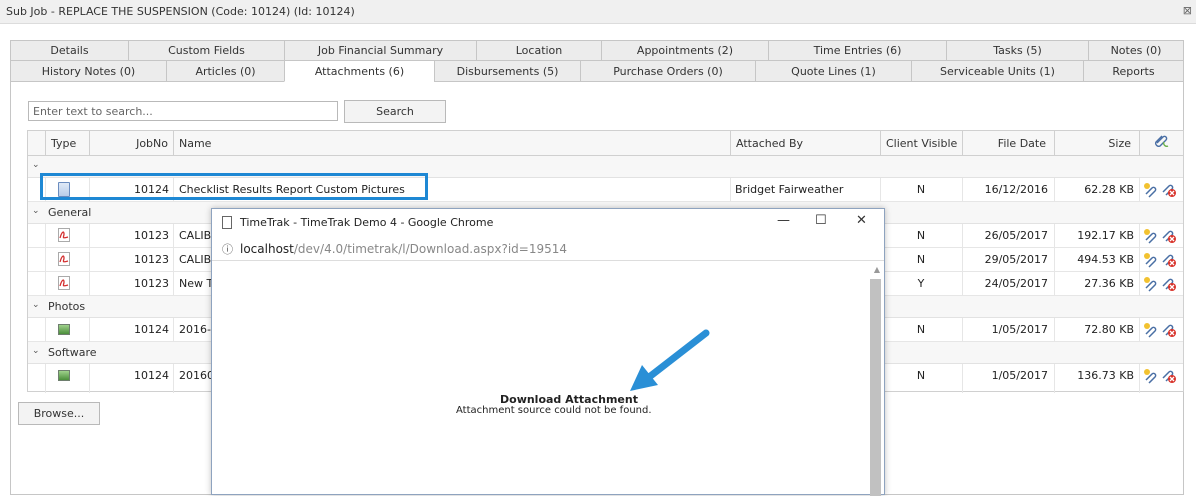 This screenshot has width=1196, height=496. What do you see at coordinates (1105, 259) in the screenshot?
I see `cell-size: 494.53 KB` at bounding box center [1105, 259].